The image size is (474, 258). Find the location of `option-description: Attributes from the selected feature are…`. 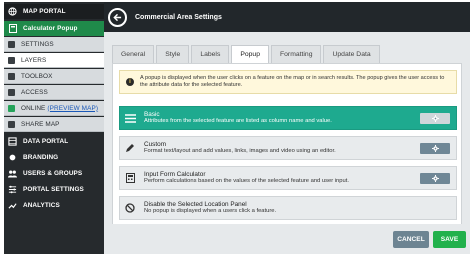

option-description: Attributes from the selected feature are… is located at coordinates (238, 121).